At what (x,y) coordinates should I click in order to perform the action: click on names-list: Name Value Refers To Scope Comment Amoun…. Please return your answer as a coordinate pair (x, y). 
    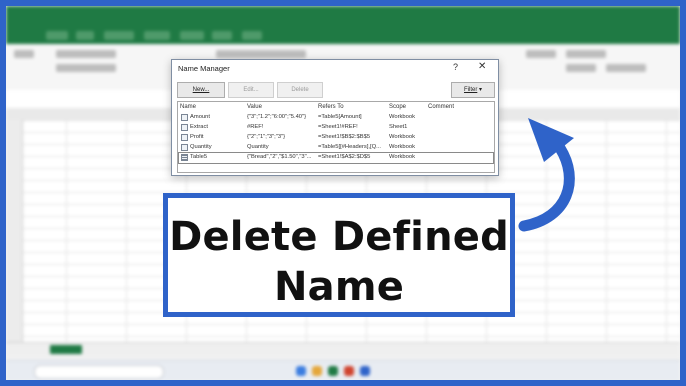
    Looking at the image, I should click on (336, 137).